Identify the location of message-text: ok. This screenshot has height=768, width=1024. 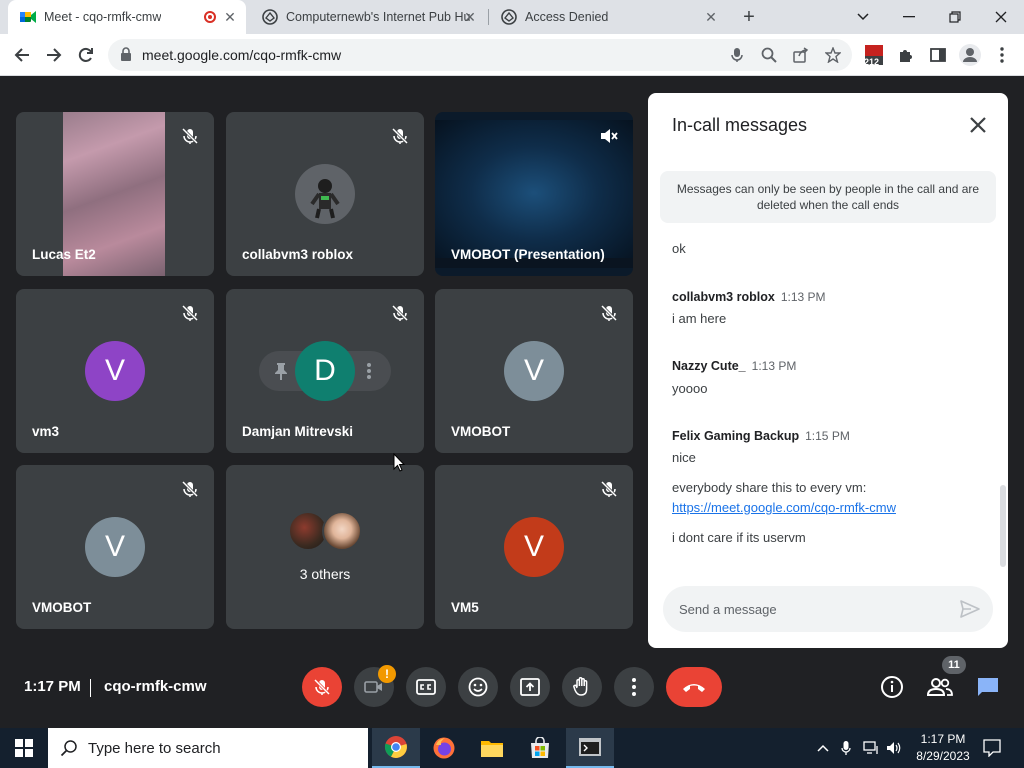
(679, 248).